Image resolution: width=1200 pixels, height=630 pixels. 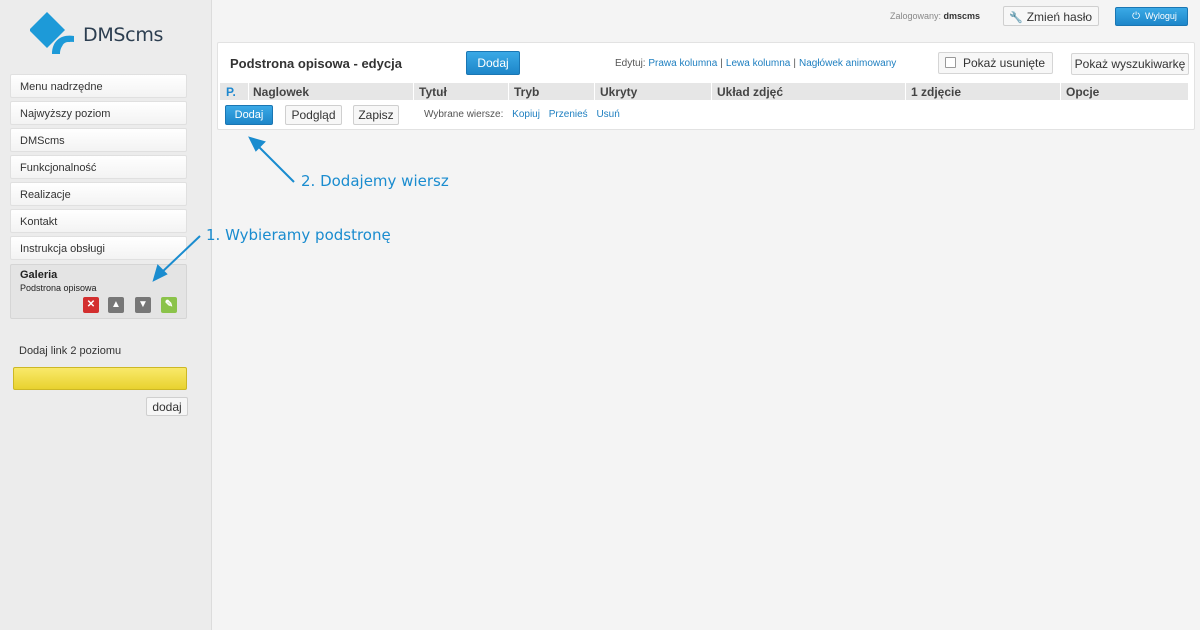 What do you see at coordinates (180, 255) in the screenshot?
I see `arrow-step1-line` at bounding box center [180, 255].